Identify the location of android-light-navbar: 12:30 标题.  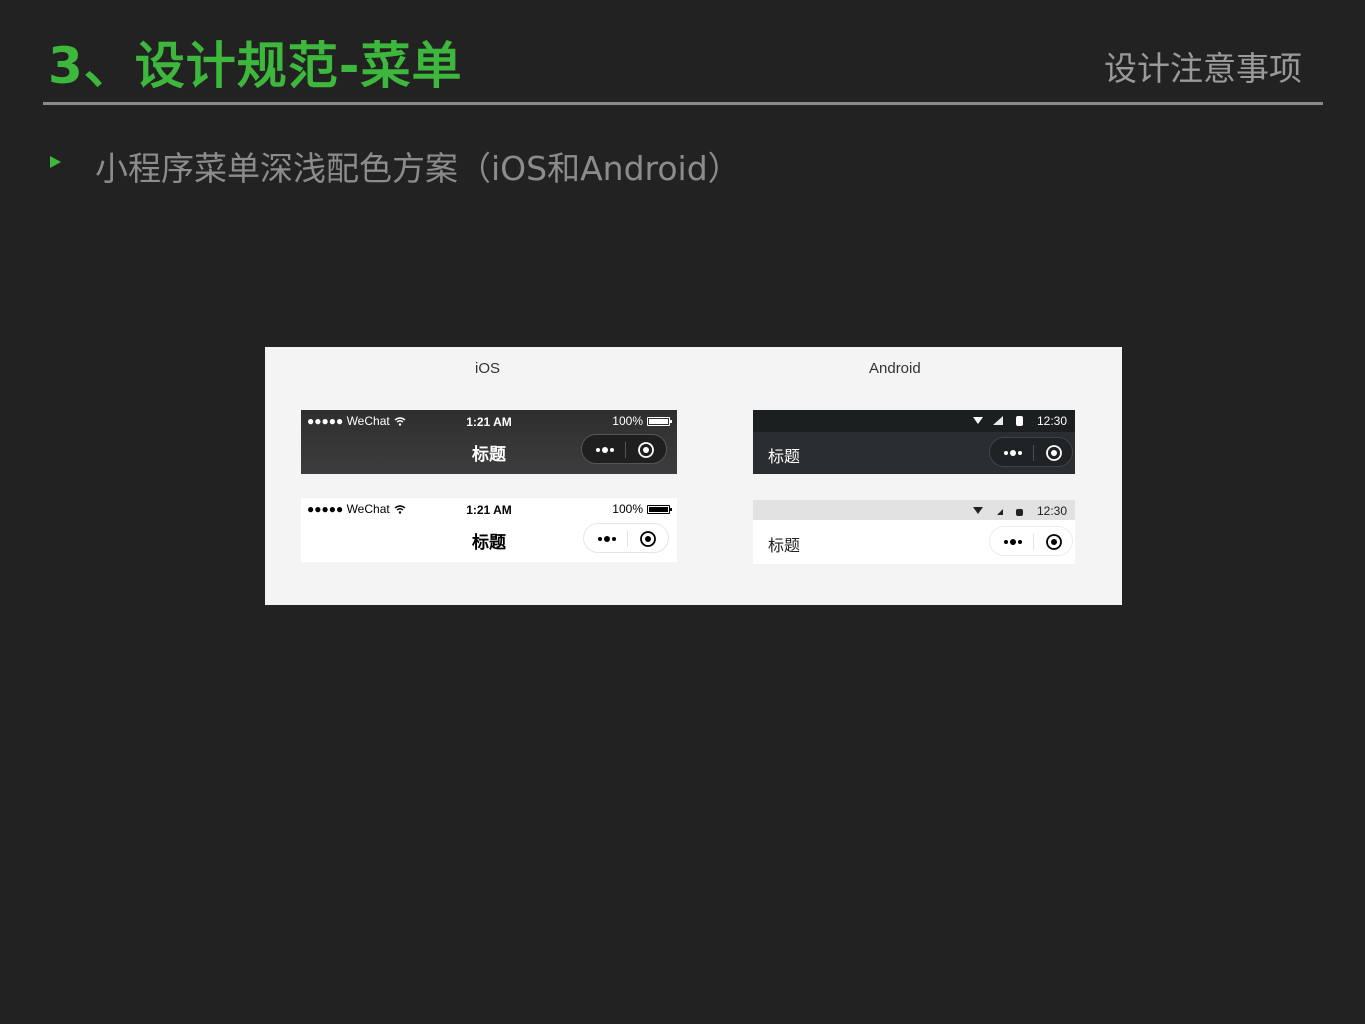
(914, 532).